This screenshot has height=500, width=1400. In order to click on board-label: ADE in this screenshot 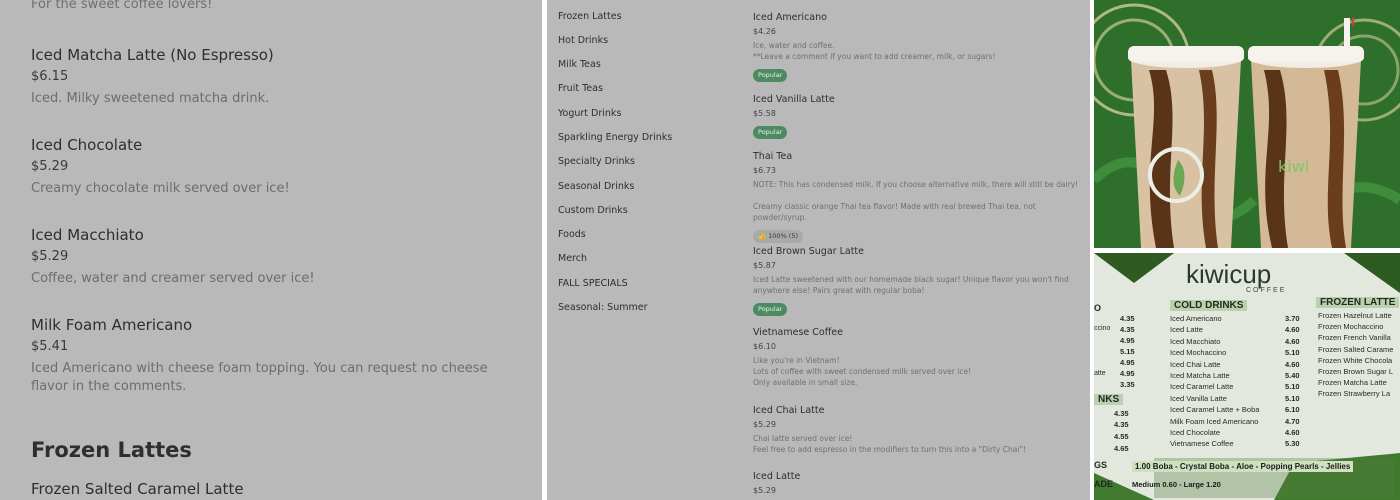, I will do `click(1104, 484)`.